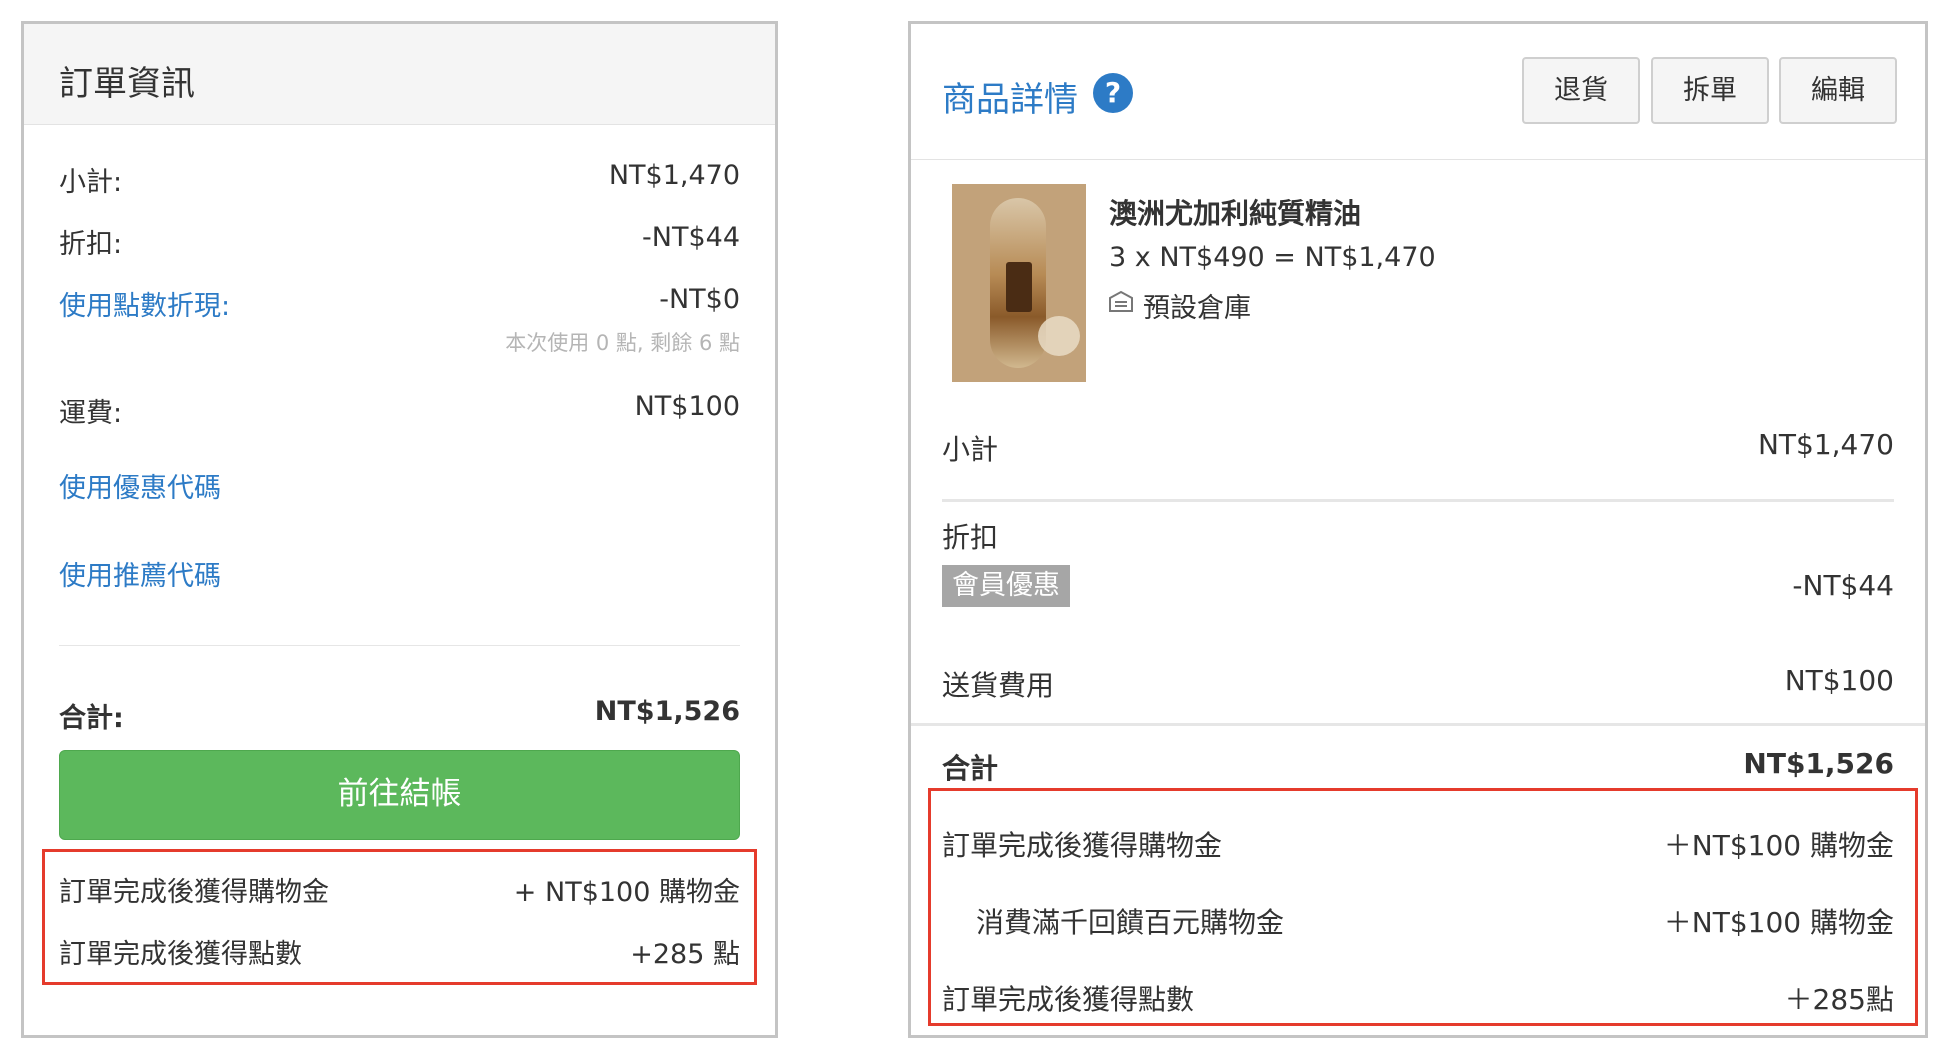  What do you see at coordinates (1272, 257) in the screenshot?
I see `product-quantity-price: 3 x NT$490 = NT$1,470` at bounding box center [1272, 257].